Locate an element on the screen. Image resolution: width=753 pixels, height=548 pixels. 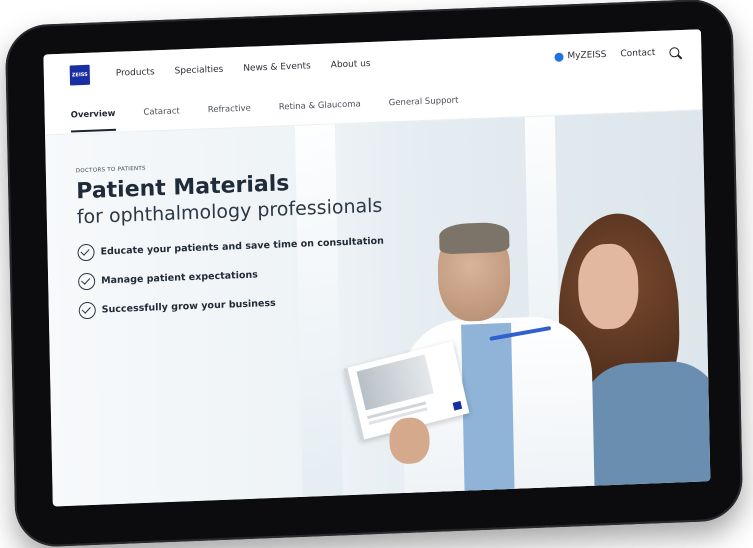
doctor-shirt is located at coordinates (488, 414).